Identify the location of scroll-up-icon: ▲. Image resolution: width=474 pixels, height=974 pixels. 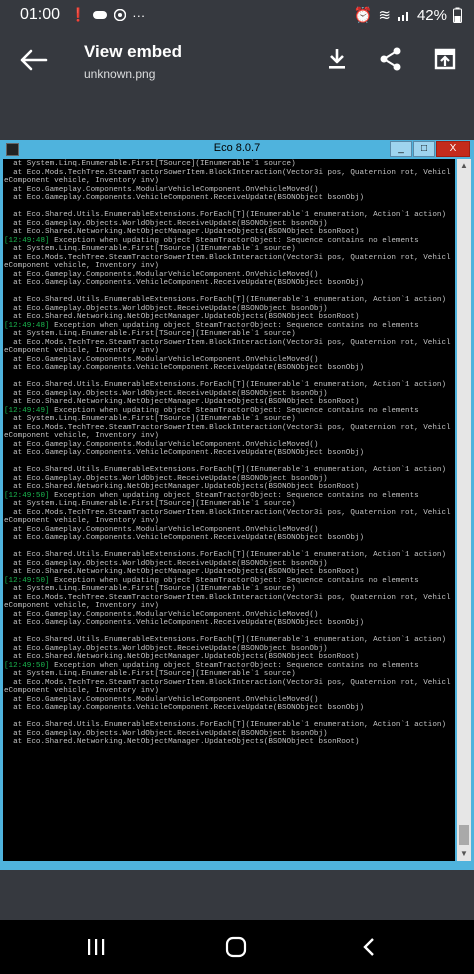
(464, 166).